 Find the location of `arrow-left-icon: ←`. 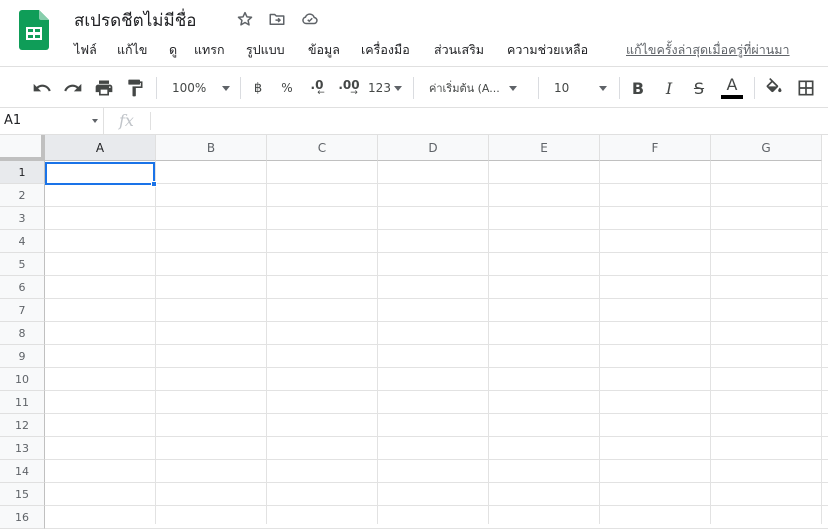

arrow-left-icon: ← is located at coordinates (321, 92).